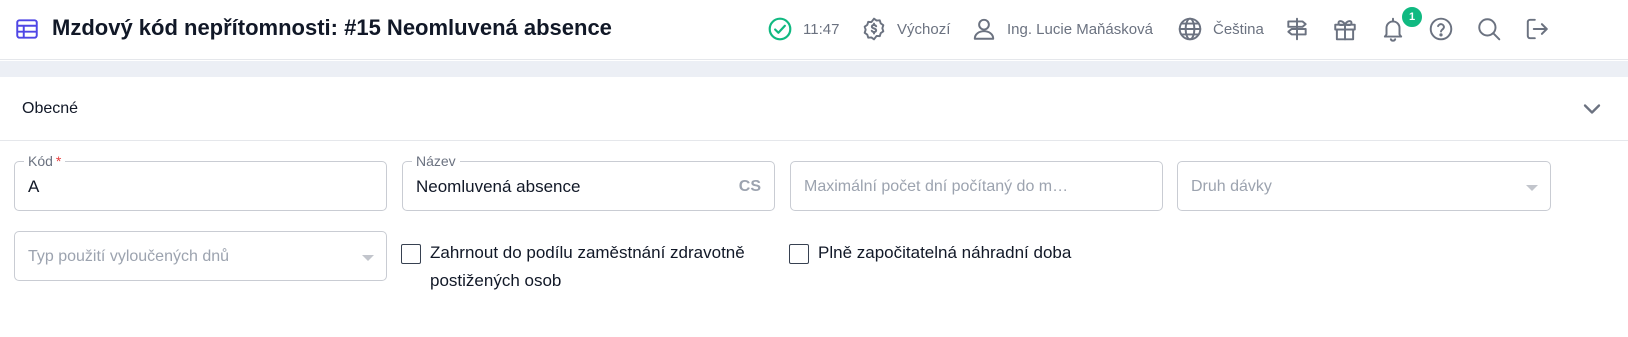  Describe the element at coordinates (50, 108) in the screenshot. I see `section-title: Obecné` at that location.